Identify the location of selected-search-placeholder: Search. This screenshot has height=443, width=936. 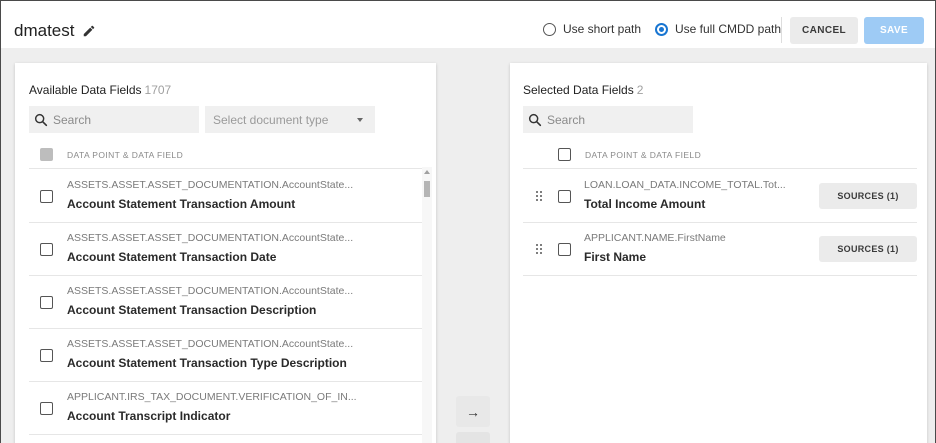
(566, 119).